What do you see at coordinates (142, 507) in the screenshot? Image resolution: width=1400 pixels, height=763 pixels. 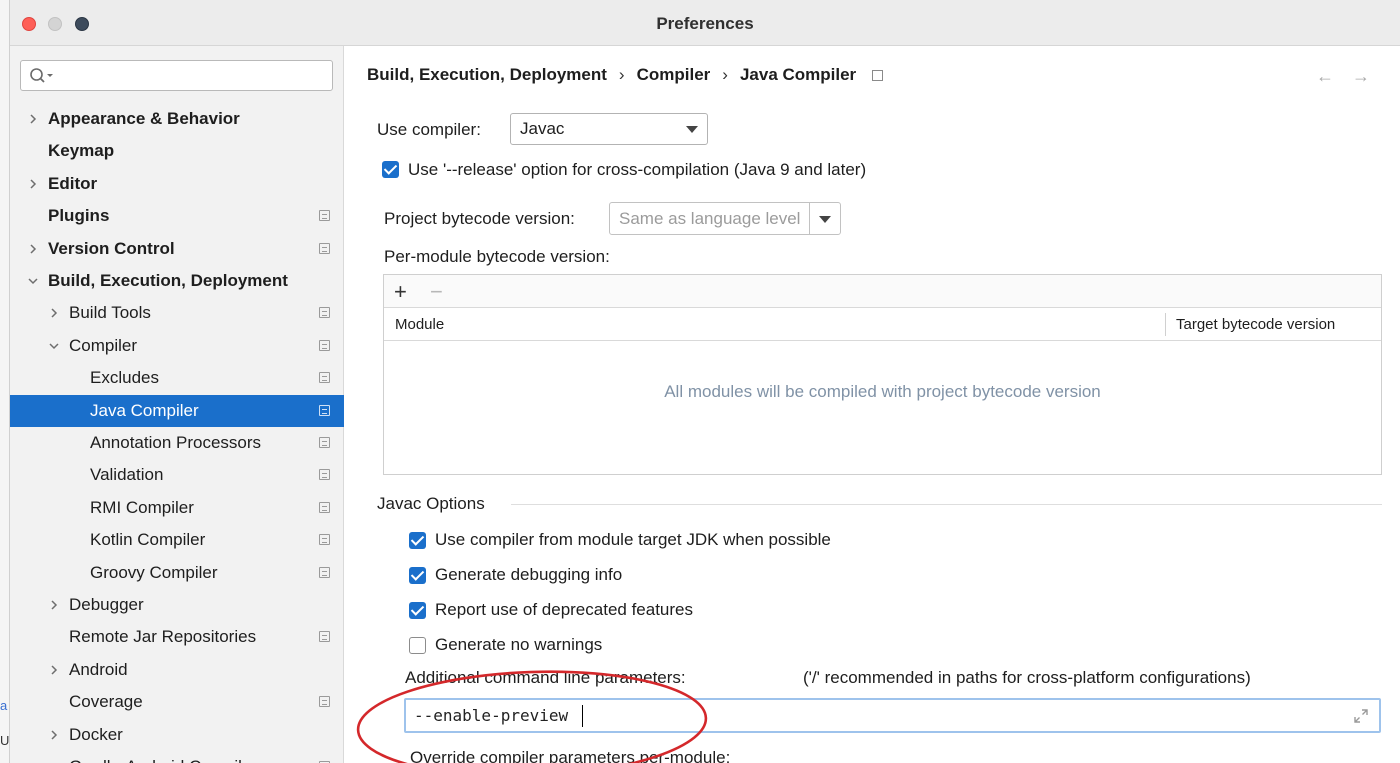 I see `sidebar-item-label: RMI Compiler` at bounding box center [142, 507].